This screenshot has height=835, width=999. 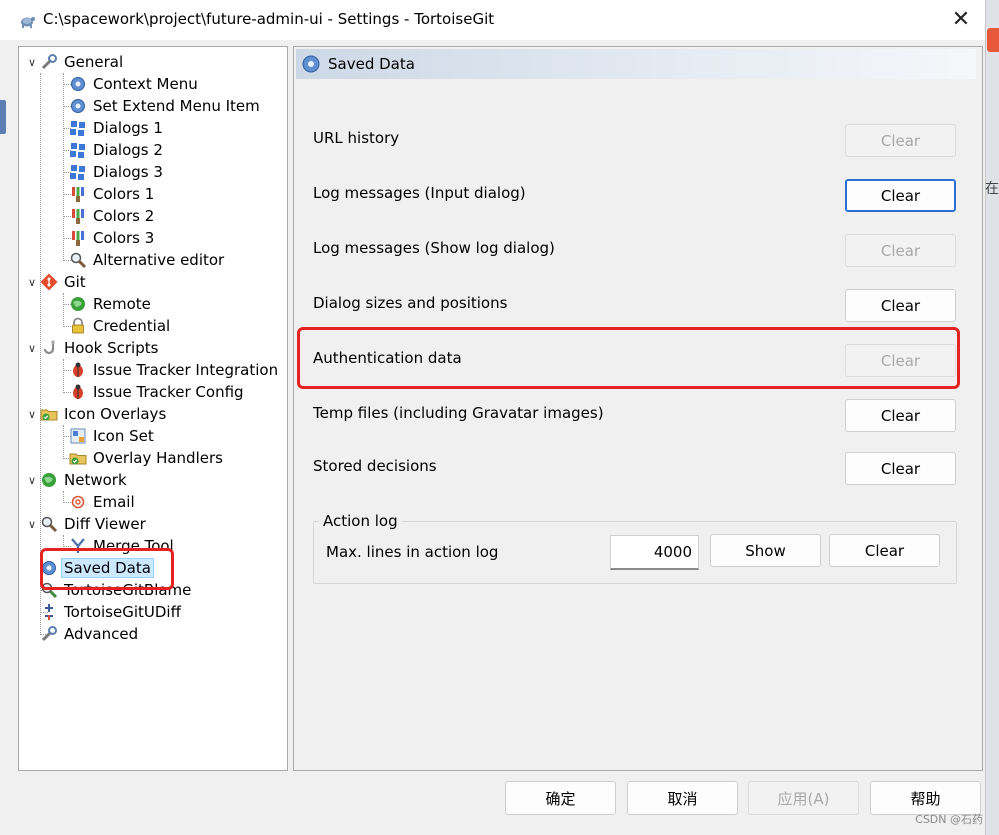 I want to click on ok-button: 确定, so click(x=560, y=798).